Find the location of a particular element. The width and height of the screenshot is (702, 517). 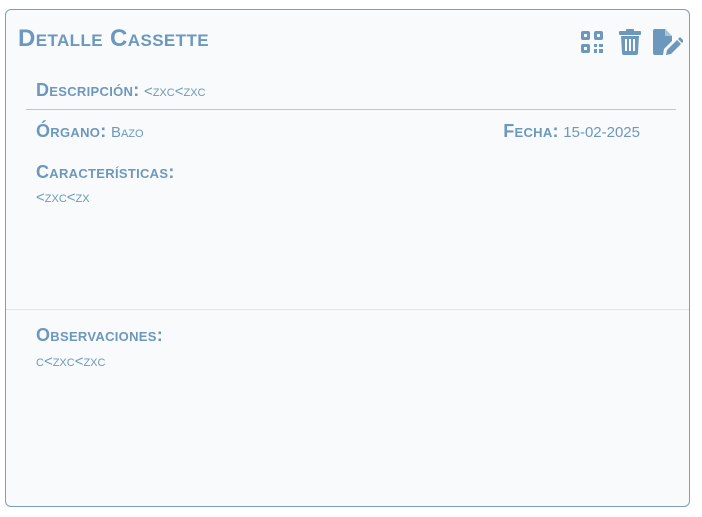

observaciones-row: Observaciones: is located at coordinates (99, 335).